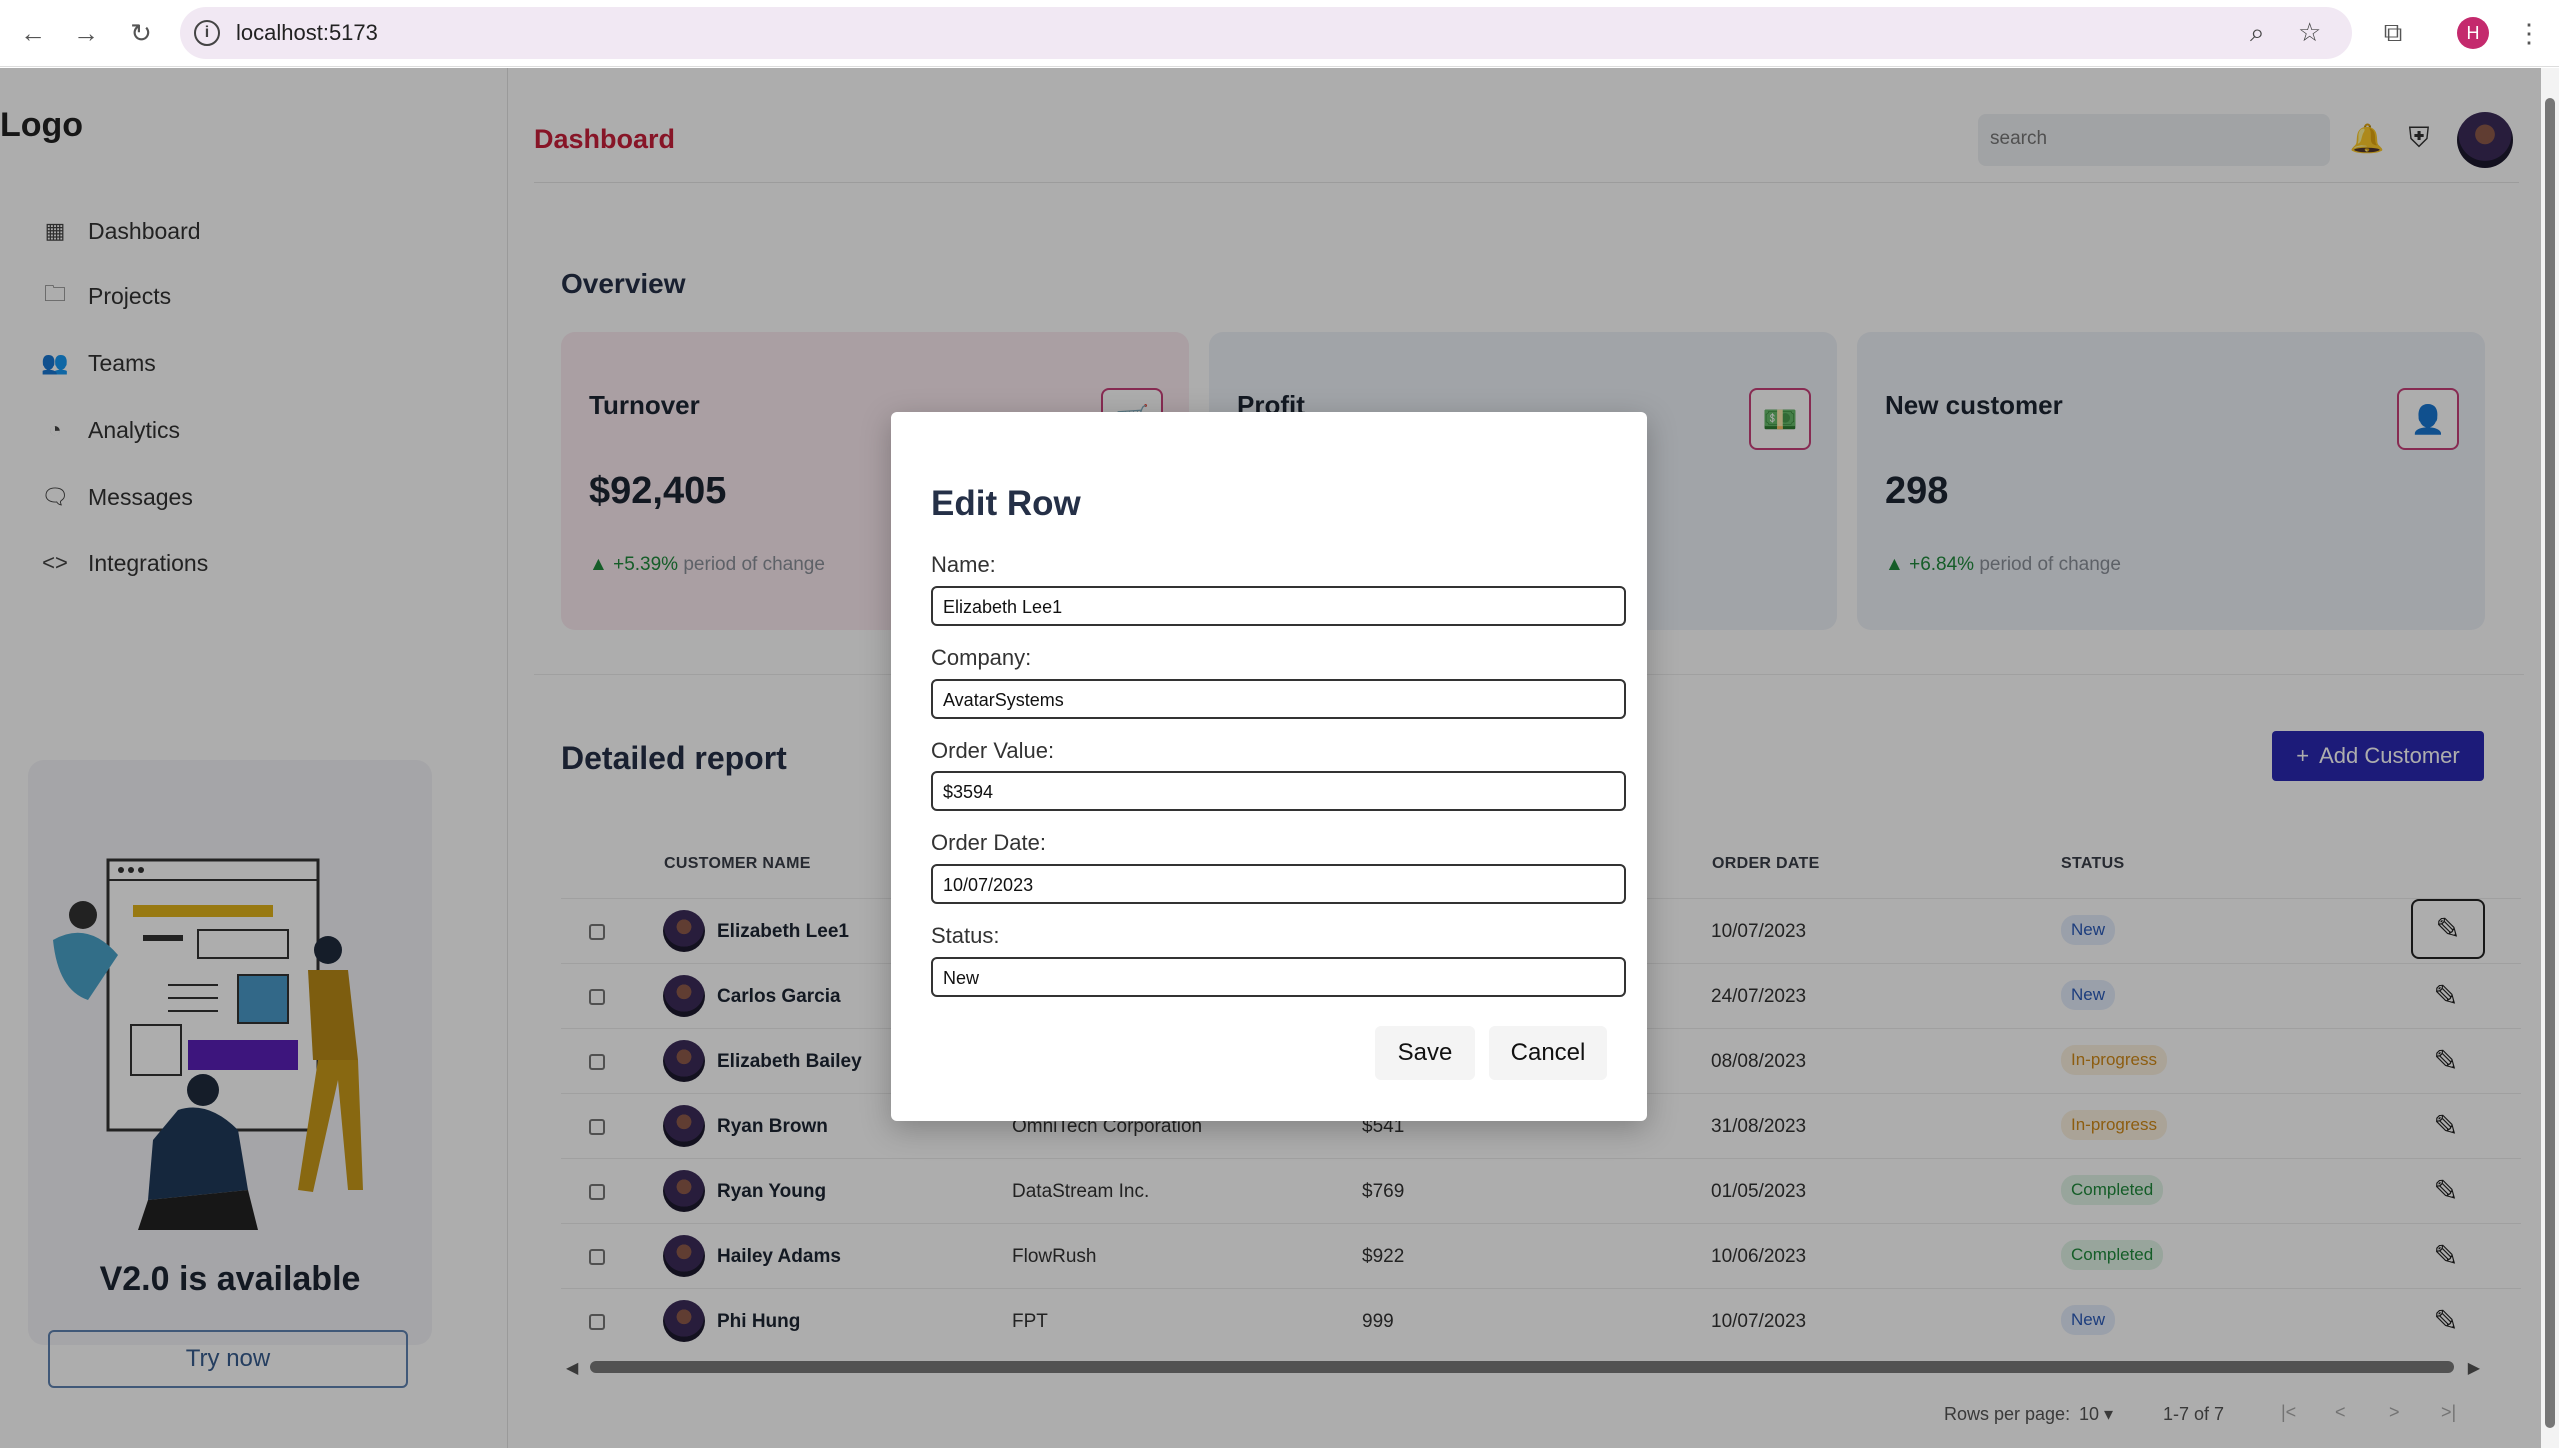 The image size is (2559, 1448). I want to click on scrollbar-thumb, so click(2550, 763).